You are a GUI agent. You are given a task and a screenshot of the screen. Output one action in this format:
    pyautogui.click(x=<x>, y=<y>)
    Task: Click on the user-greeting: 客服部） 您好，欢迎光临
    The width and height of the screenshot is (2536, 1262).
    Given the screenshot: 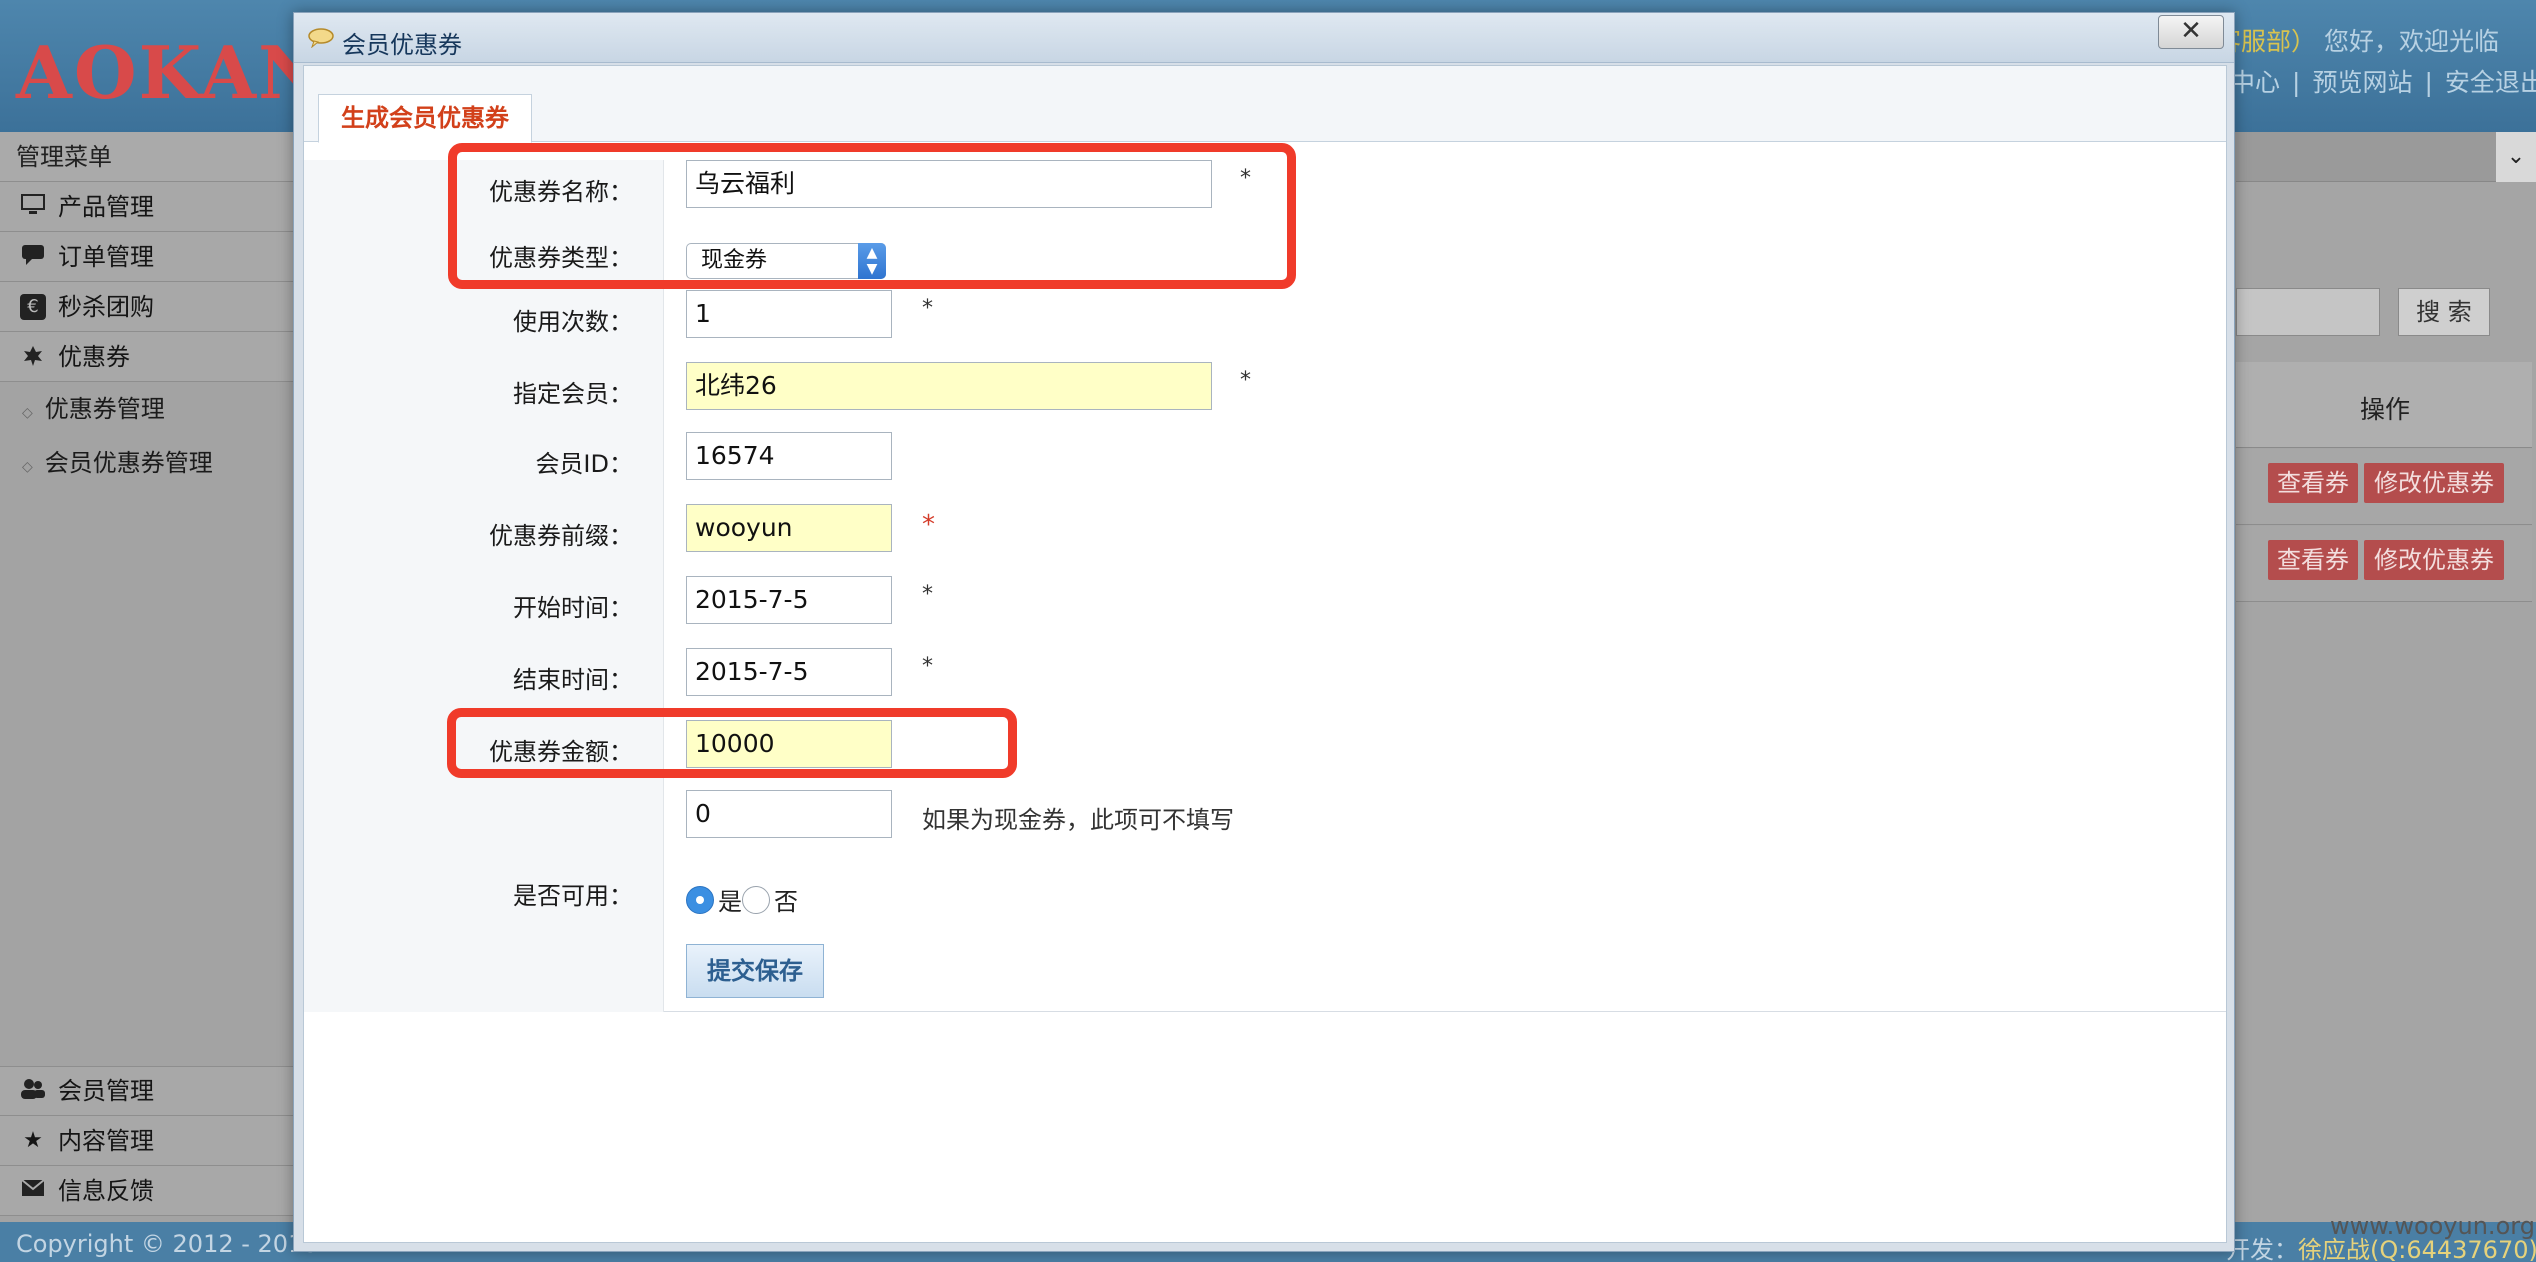 What is the action you would take?
    pyautogui.click(x=2357, y=41)
    